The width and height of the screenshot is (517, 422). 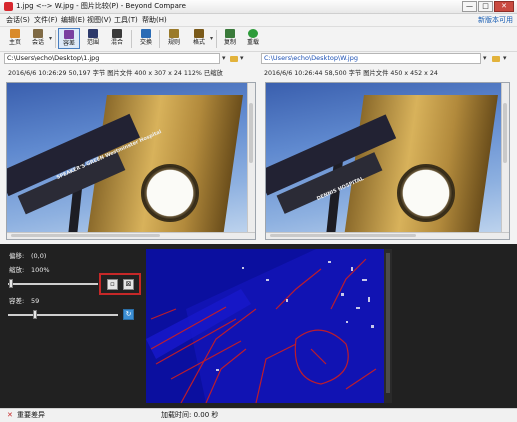 I want to click on close-button: ✕, so click(x=504, y=6).